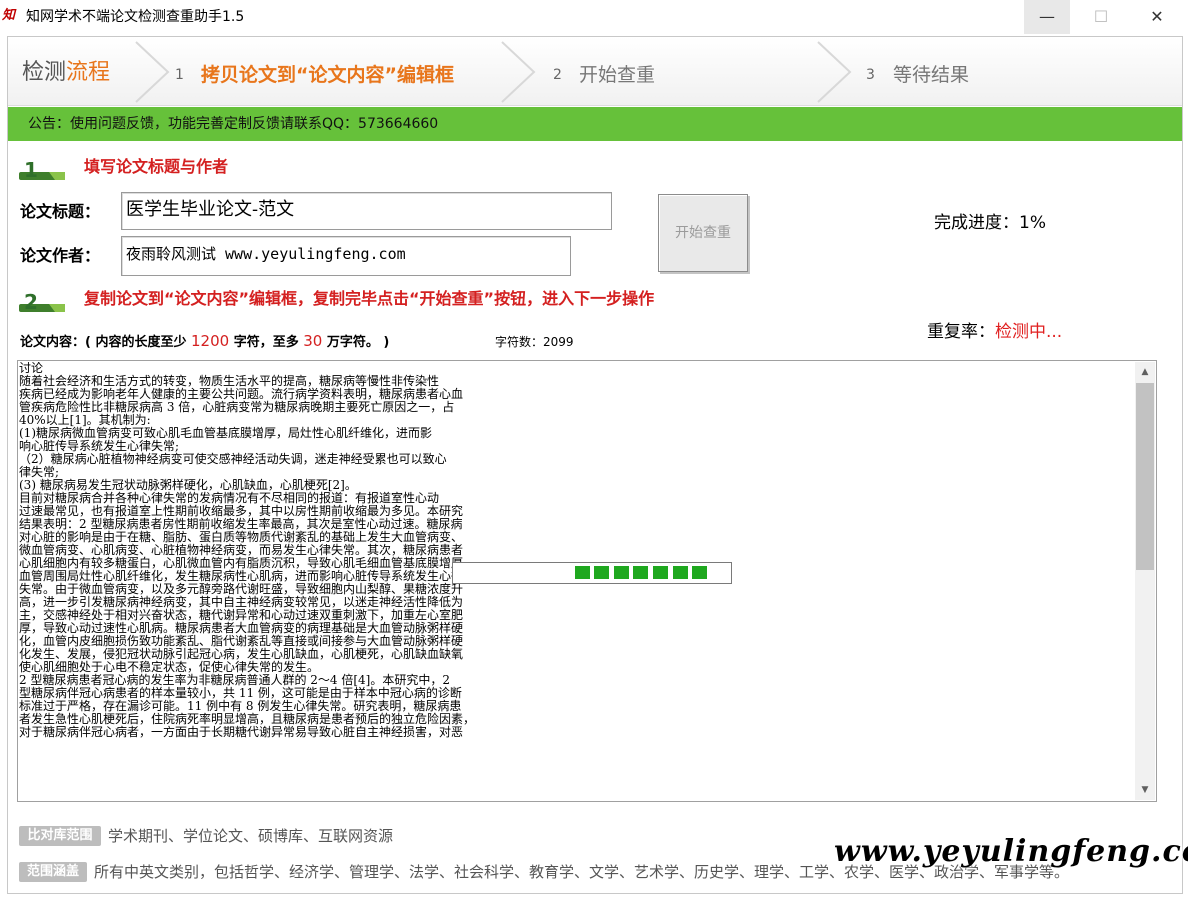  Describe the element at coordinates (266, 342) in the screenshot. I see `content-label-mid: 字符，至多` at that location.